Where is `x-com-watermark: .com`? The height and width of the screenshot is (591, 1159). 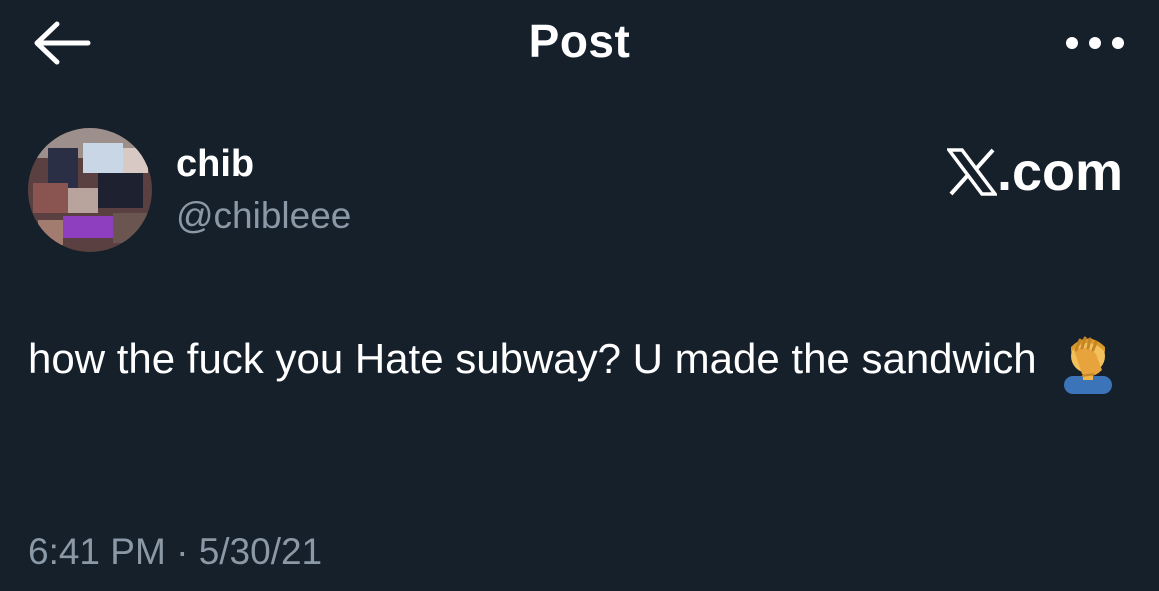
x-com-watermark: .com is located at coordinates (1034, 172).